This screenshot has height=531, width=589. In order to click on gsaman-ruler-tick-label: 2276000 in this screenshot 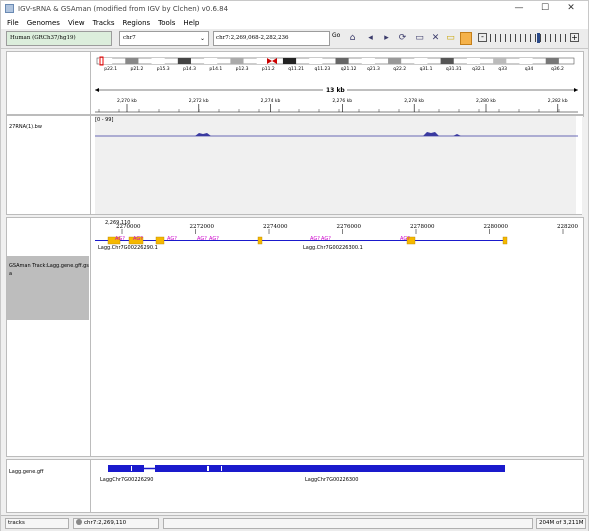, I will do `click(349, 227)`.